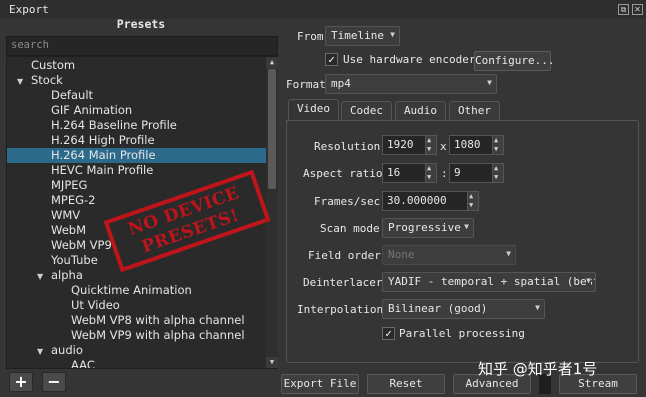 The image size is (646, 397). What do you see at coordinates (142, 95) in the screenshot?
I see `tree-item: Default` at bounding box center [142, 95].